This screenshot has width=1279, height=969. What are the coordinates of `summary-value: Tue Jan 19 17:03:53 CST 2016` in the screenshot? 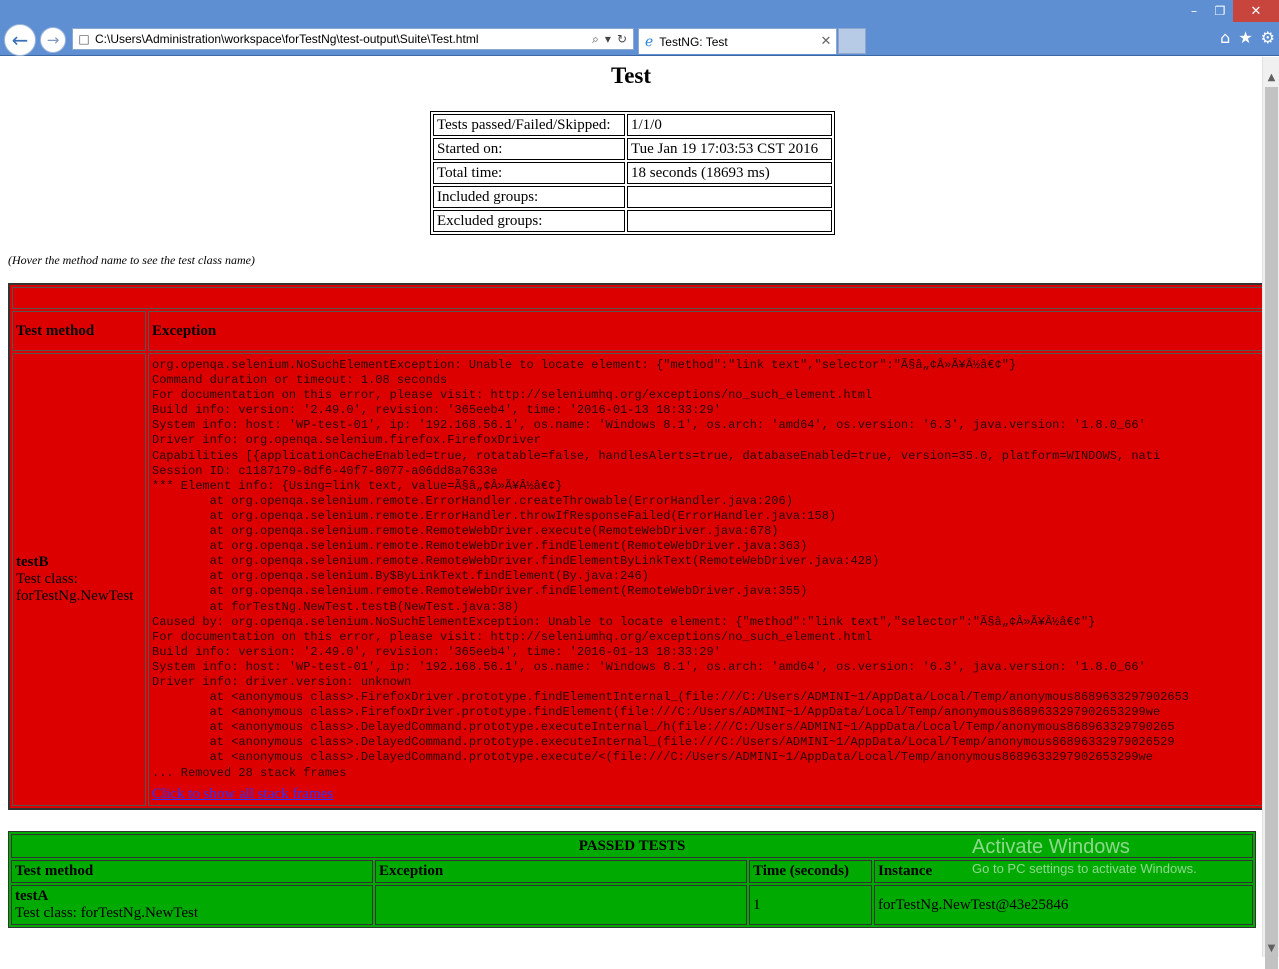 It's located at (729, 149).